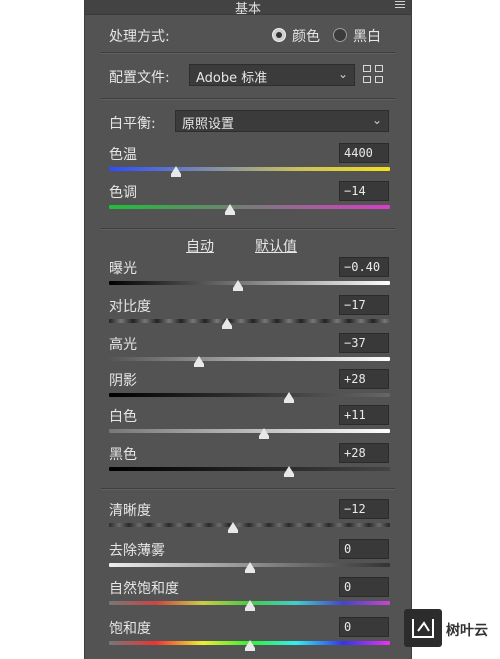 The height and width of the screenshot is (659, 500). I want to click on panel-title: 基本, so click(247, 9).